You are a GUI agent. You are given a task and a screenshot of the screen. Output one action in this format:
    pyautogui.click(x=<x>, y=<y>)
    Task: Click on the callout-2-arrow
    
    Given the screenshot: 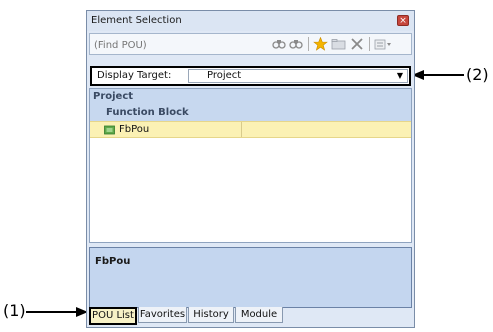 What is the action you would take?
    pyautogui.click(x=438, y=75)
    